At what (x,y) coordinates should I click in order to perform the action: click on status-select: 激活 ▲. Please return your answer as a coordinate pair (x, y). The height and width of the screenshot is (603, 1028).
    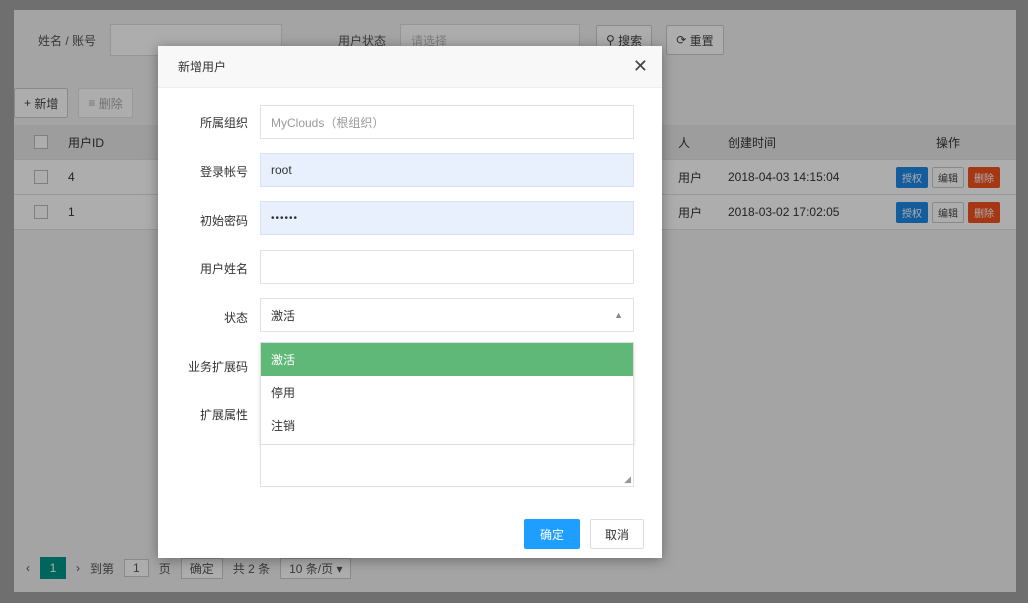
    Looking at the image, I should click on (447, 315).